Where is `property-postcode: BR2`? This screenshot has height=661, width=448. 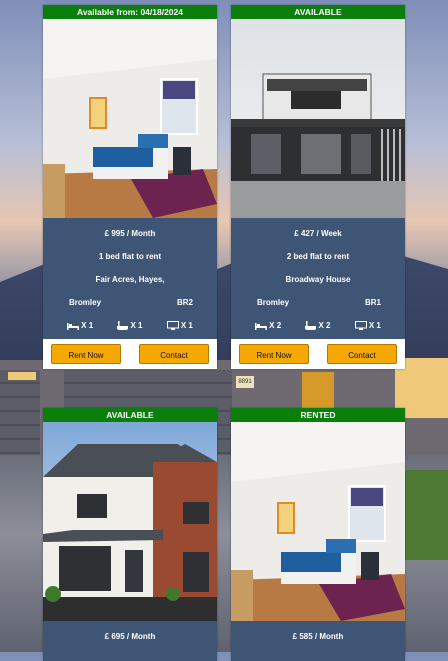 property-postcode: BR2 is located at coordinates (184, 302).